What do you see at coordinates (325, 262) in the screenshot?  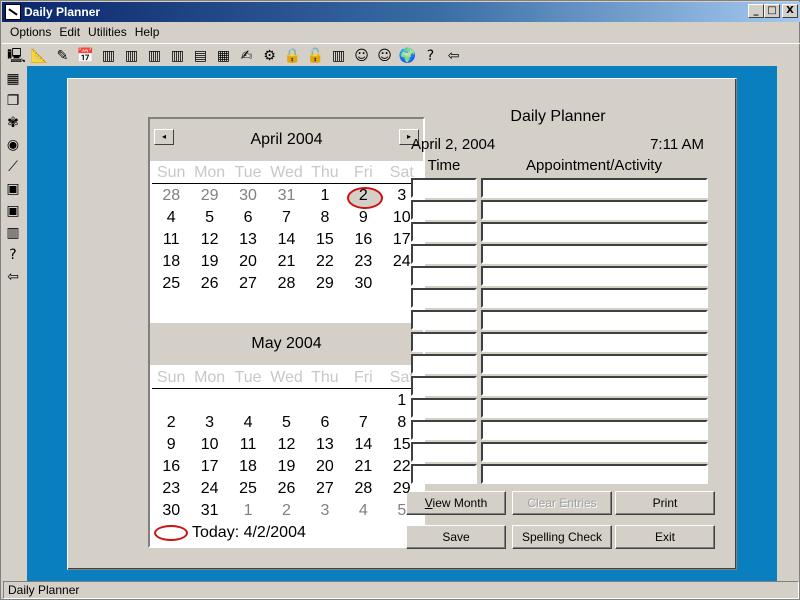 I see `day-cell: 22` at bounding box center [325, 262].